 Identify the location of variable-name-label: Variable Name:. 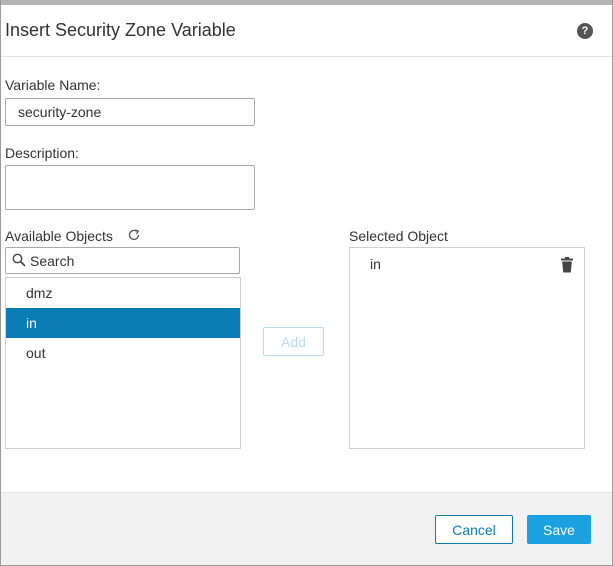
(53, 85).